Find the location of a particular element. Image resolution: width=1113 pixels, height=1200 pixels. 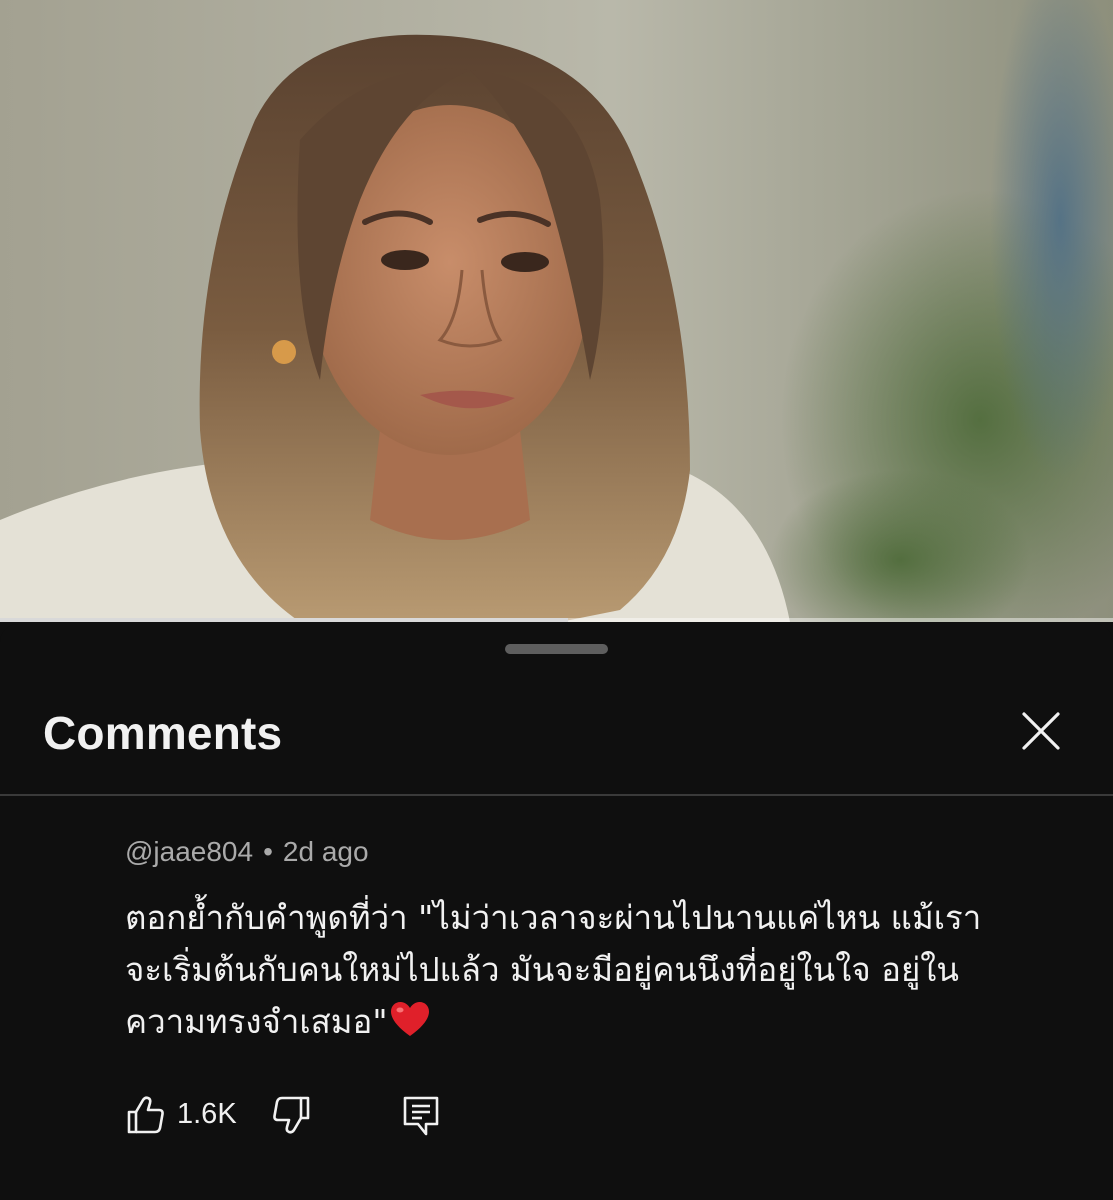

reply-button is located at coordinates (421, 1117).